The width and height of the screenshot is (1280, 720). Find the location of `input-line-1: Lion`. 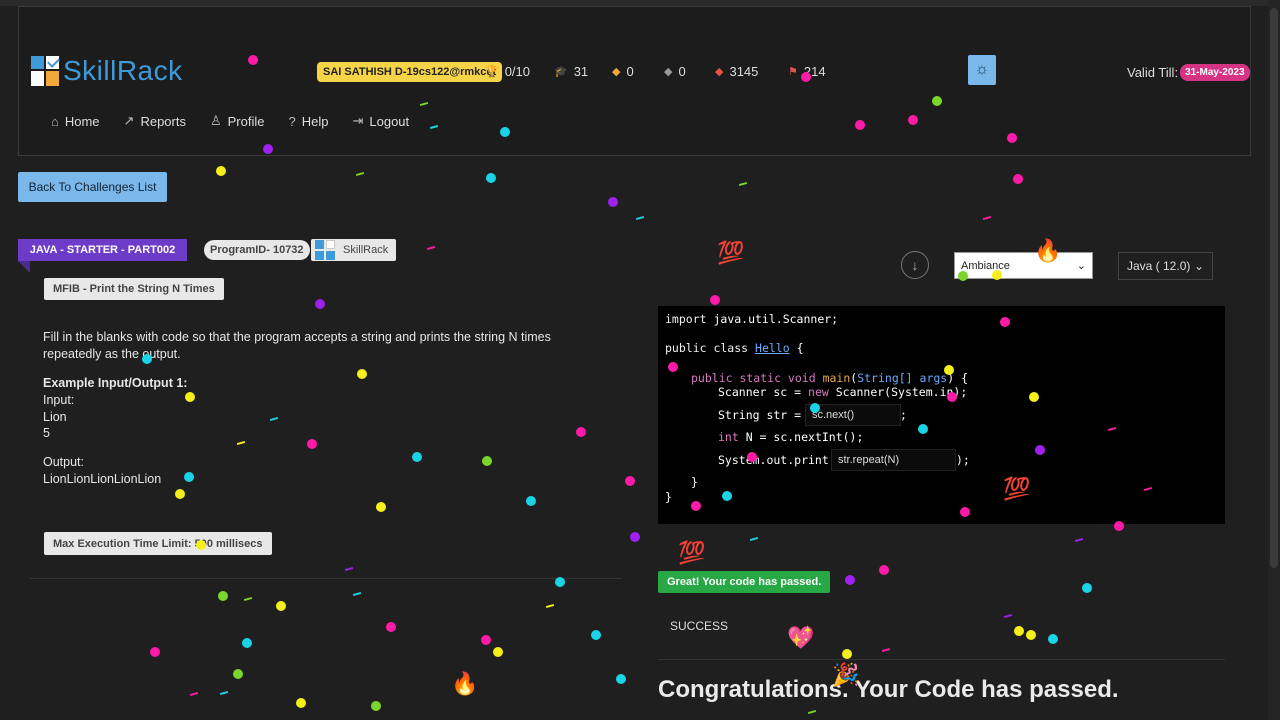

input-line-1: Lion is located at coordinates (55, 417).